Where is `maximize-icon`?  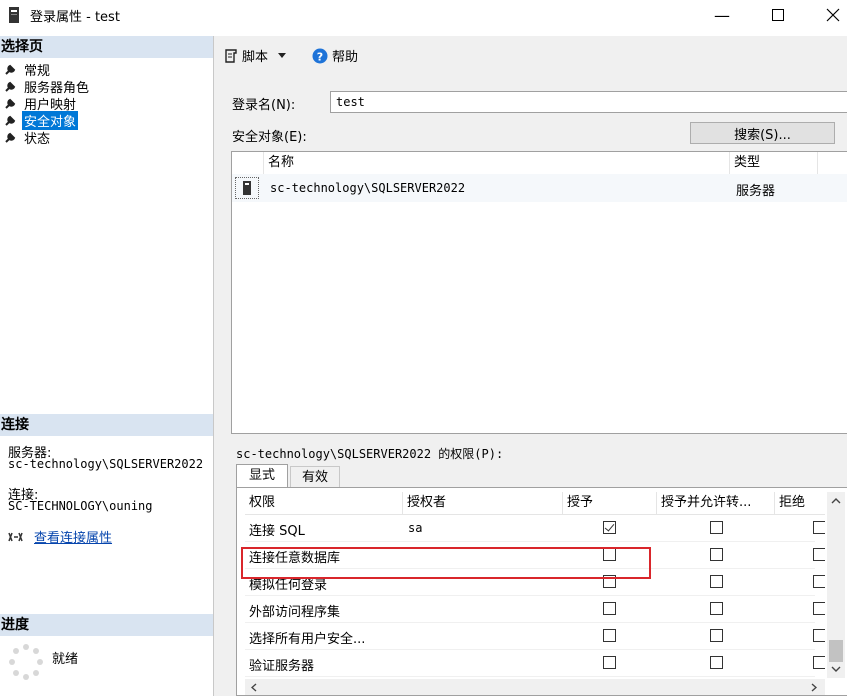
maximize-icon is located at coordinates (778, 15).